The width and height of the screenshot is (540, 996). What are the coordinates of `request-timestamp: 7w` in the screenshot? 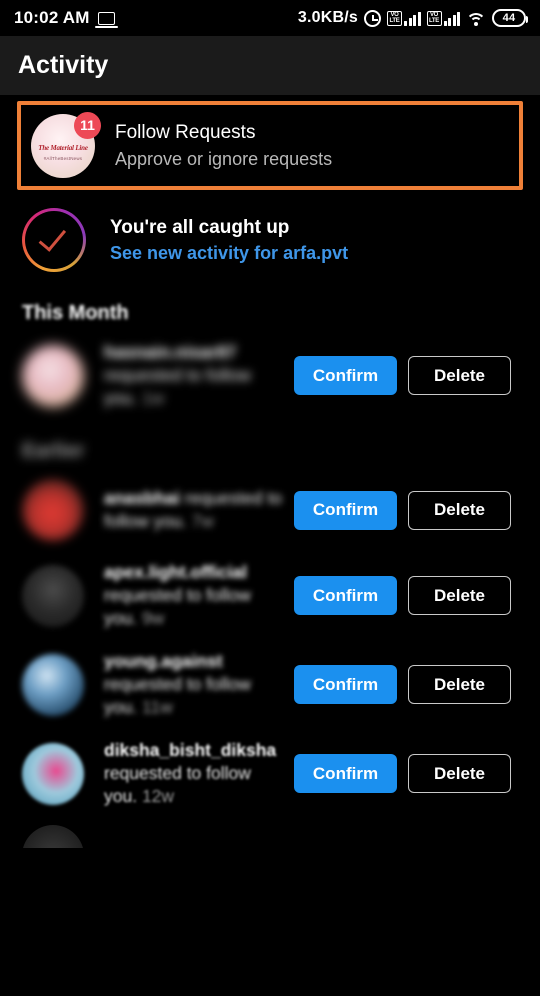 It's located at (202, 521).